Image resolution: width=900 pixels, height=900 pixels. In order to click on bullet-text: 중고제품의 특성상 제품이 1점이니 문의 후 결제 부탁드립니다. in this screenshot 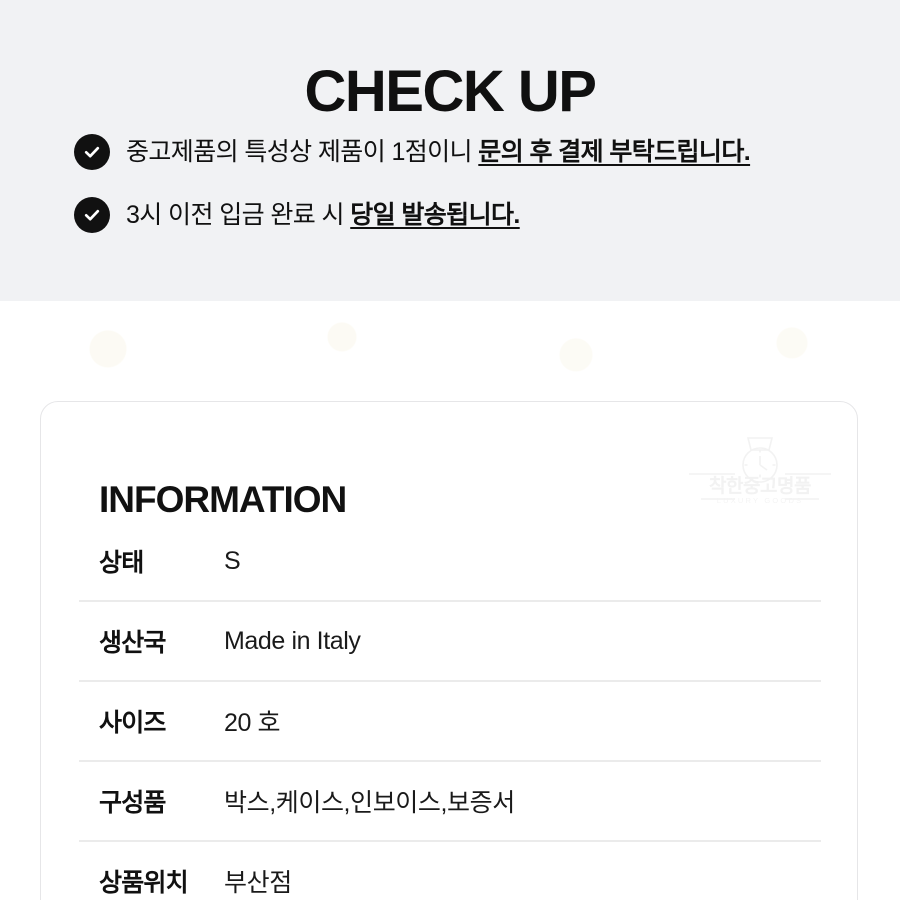, I will do `click(438, 152)`.